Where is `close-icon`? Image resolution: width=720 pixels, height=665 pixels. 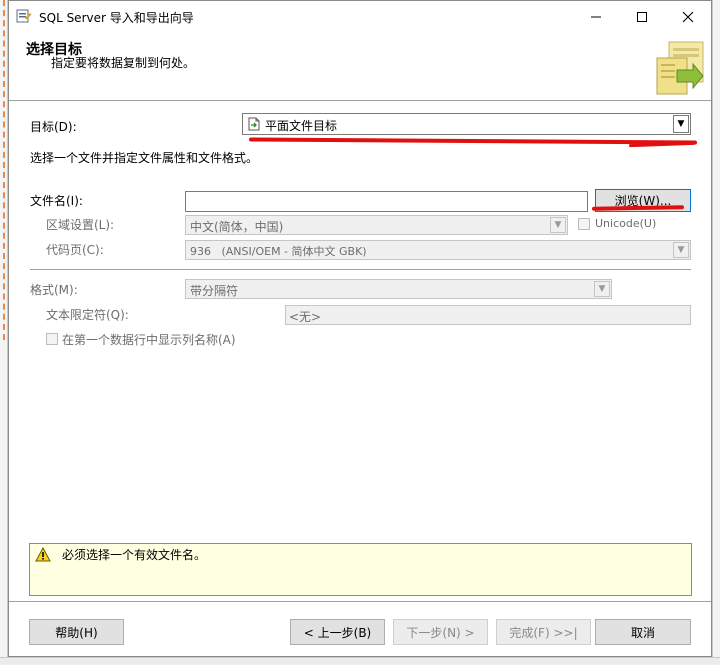 close-icon is located at coordinates (688, 16).